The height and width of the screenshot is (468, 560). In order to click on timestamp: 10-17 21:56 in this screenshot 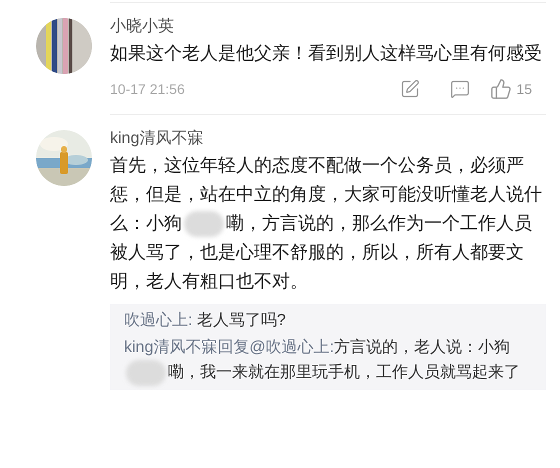, I will do `click(148, 89)`.